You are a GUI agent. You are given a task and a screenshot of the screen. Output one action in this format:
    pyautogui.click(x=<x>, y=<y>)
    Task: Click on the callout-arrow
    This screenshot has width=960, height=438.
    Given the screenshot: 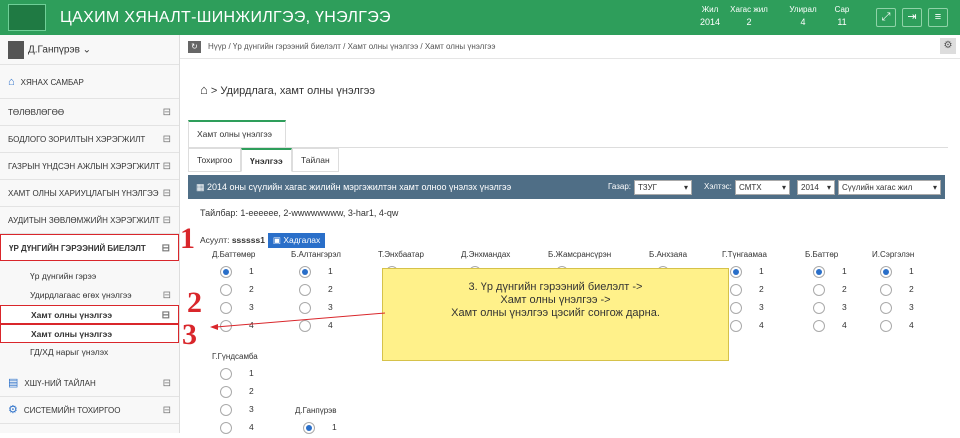 What is the action you would take?
    pyautogui.click(x=298, y=321)
    